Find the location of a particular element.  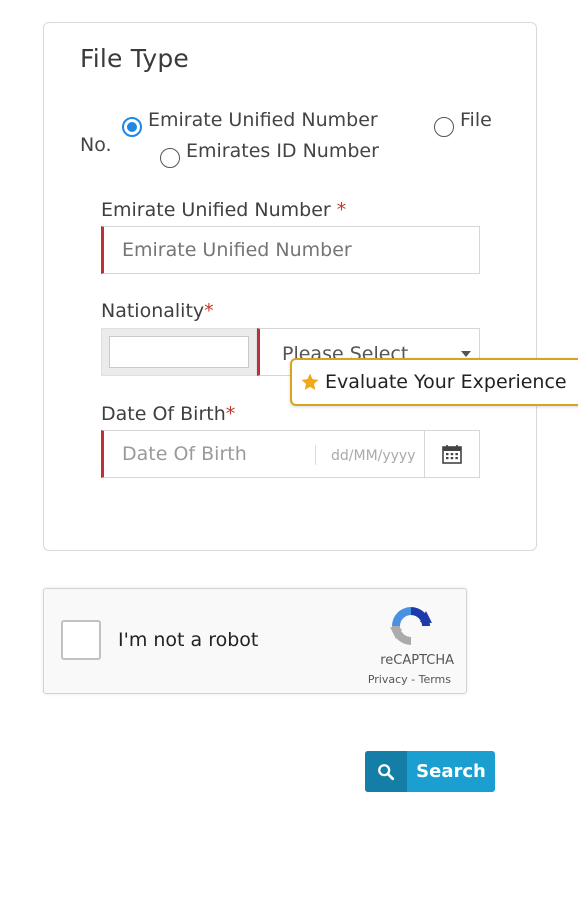

dob-label-text: Date Of Birth is located at coordinates (163, 414).